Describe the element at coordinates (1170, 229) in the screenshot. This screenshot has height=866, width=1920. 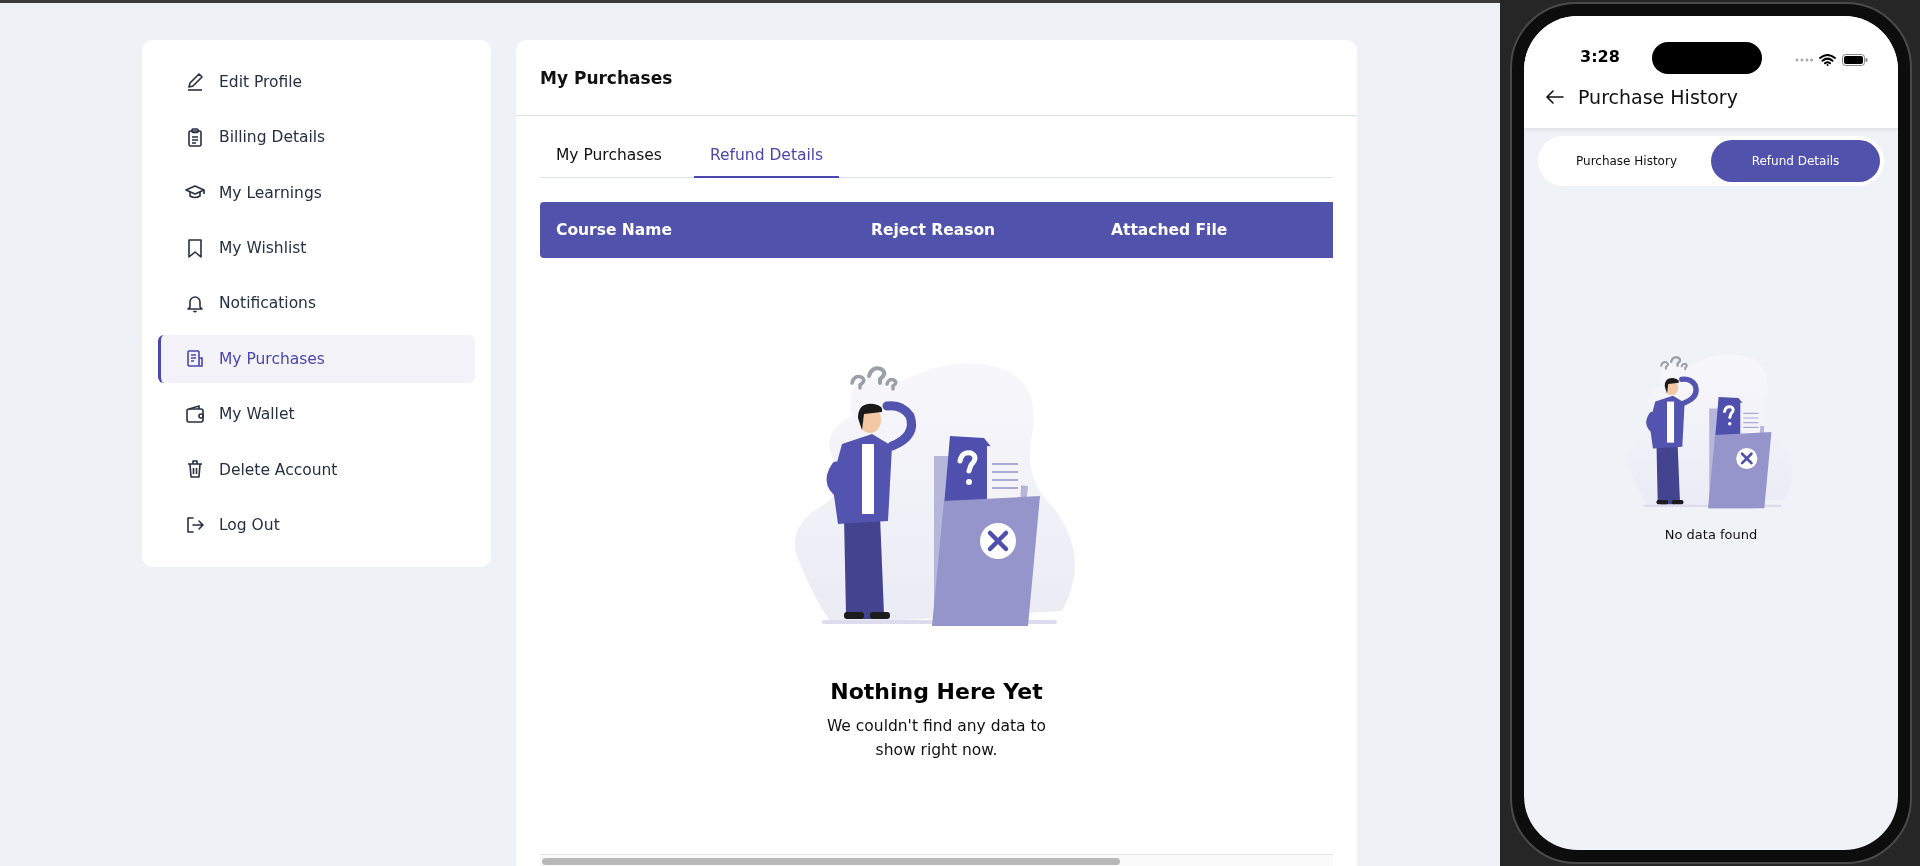
I see `column-header: Attached File` at that location.